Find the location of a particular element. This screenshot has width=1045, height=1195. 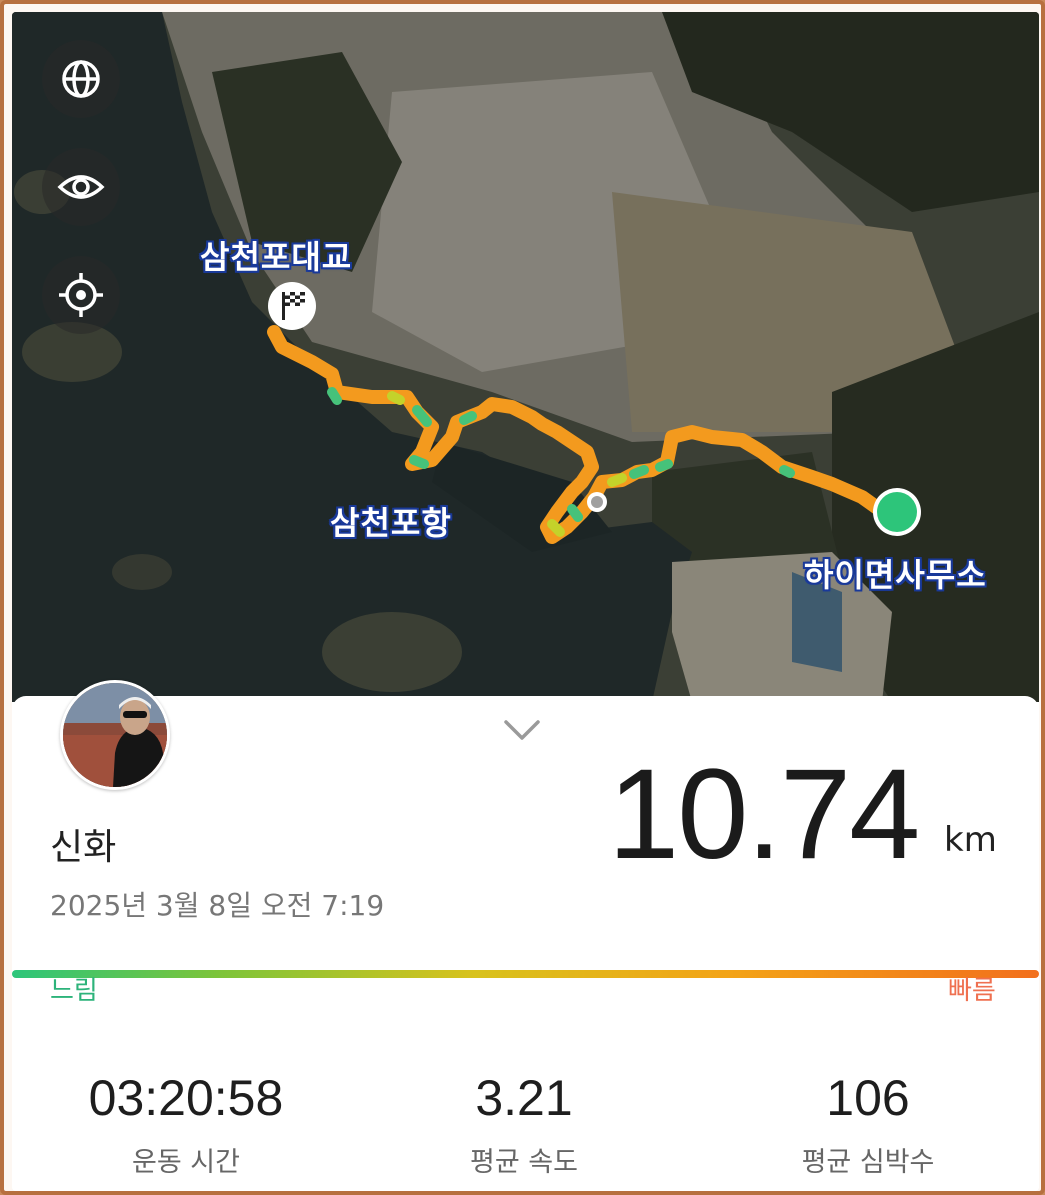

stat-avg-speed: 3.21 평균 속도 is located at coordinates (524, 1124).